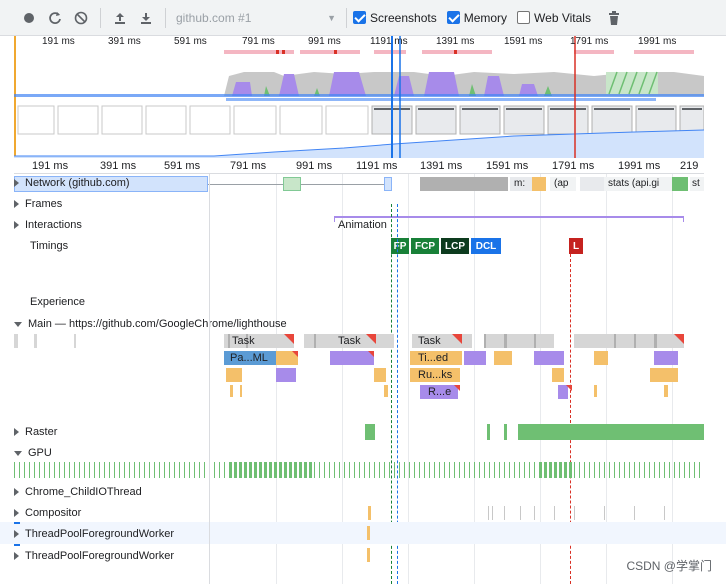  Describe the element at coordinates (431, 358) in the screenshot. I see `timer-fired-event: Ti...ed` at that location.